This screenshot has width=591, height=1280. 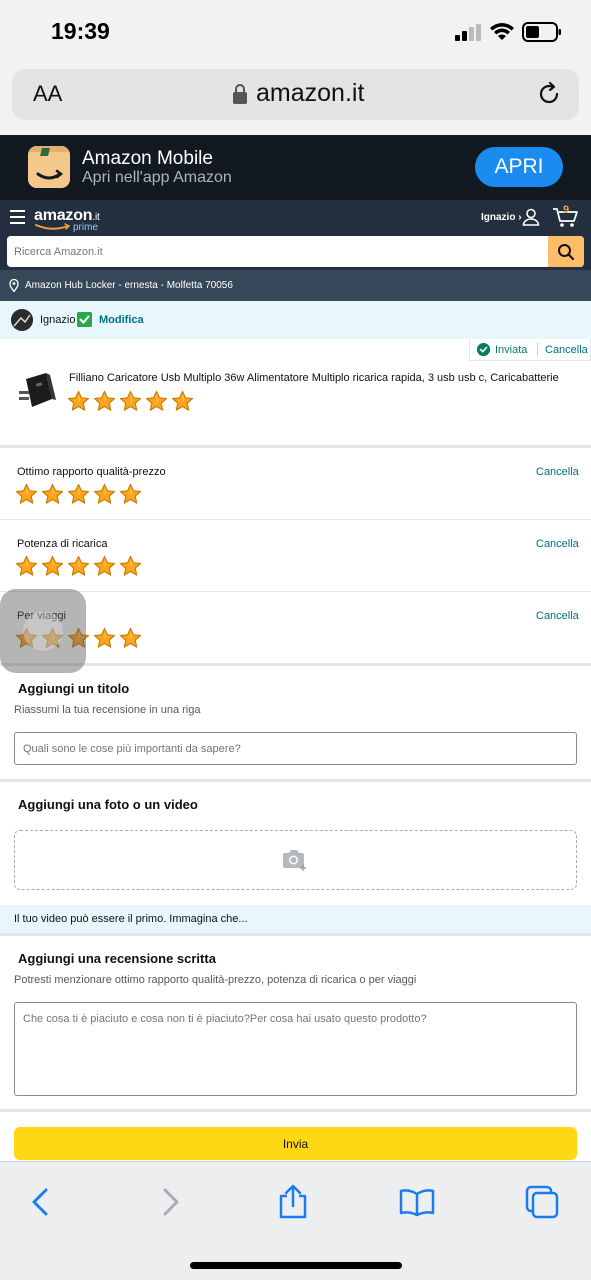 What do you see at coordinates (295, 1143) in the screenshot?
I see `submit-review-button: Invia` at bounding box center [295, 1143].